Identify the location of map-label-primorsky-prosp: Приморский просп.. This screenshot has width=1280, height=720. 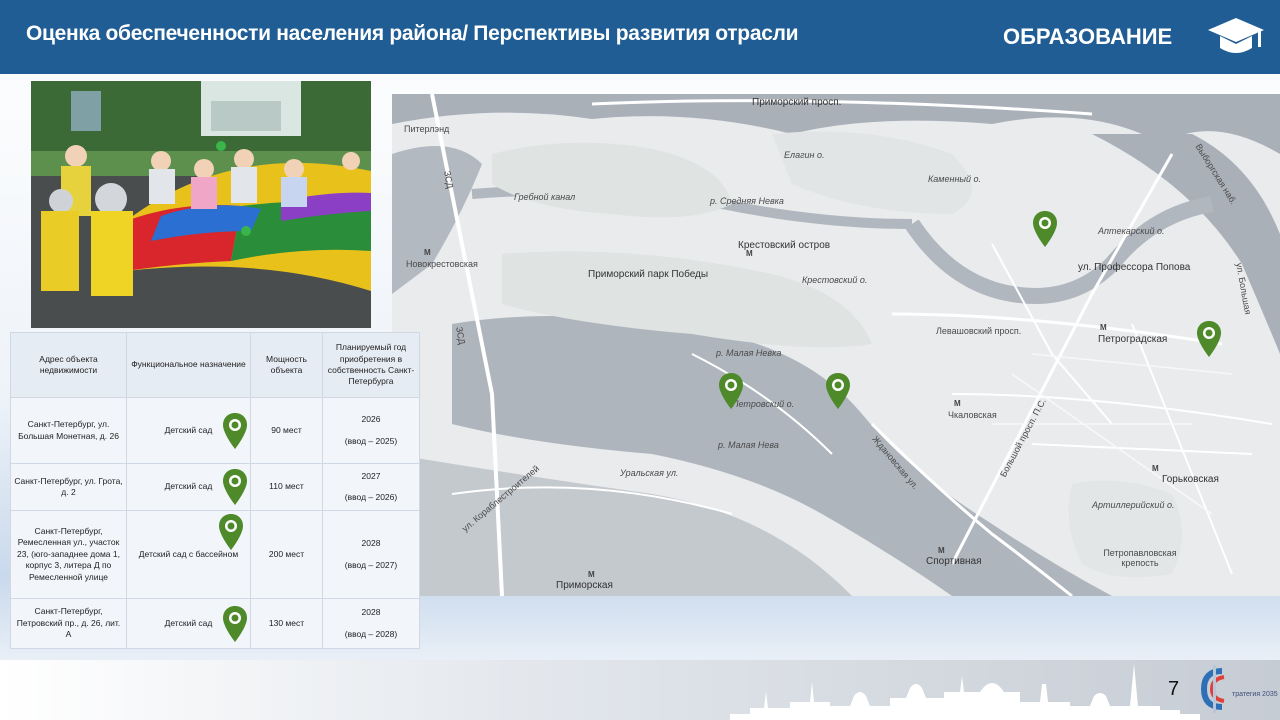
(797, 102).